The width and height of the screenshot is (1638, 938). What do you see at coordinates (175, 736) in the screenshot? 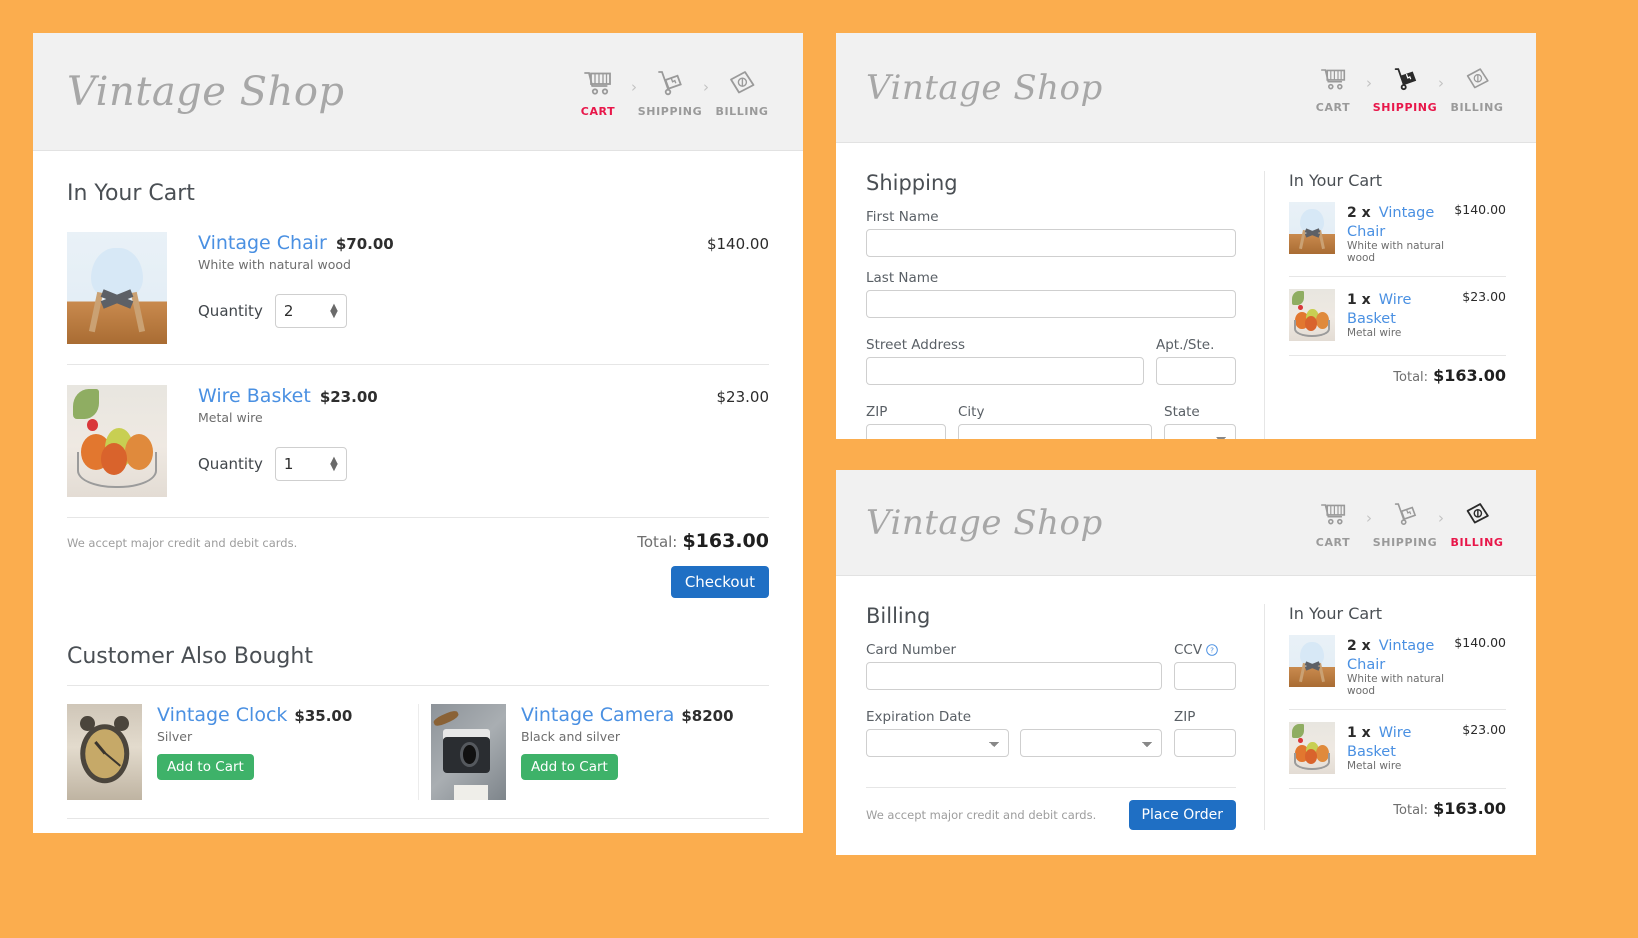
I see `product-description: Silver` at bounding box center [175, 736].